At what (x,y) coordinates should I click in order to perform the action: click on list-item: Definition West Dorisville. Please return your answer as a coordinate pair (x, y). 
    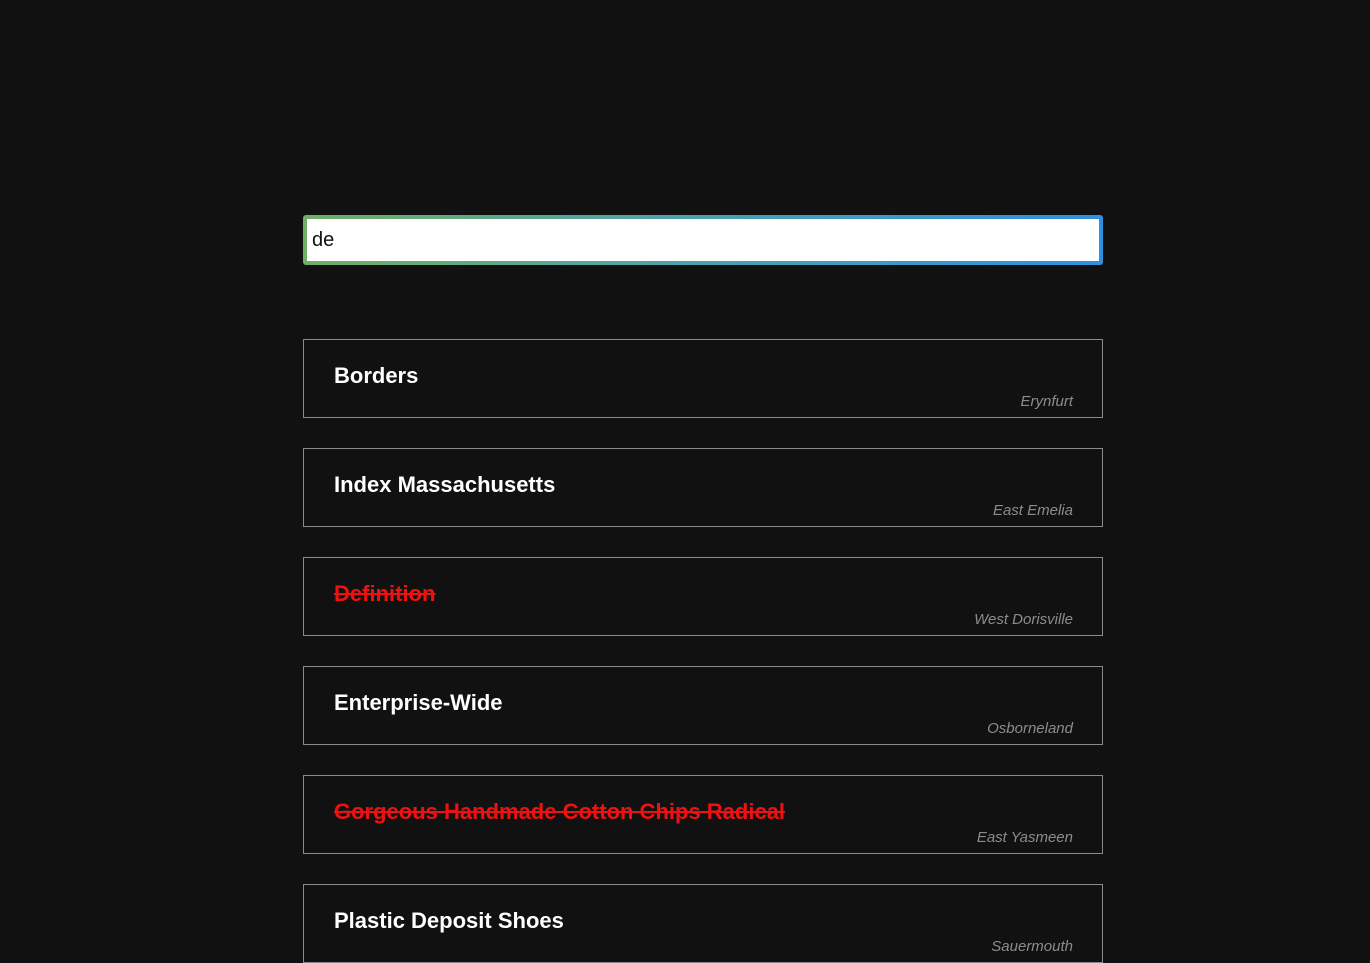
    Looking at the image, I should click on (703, 596).